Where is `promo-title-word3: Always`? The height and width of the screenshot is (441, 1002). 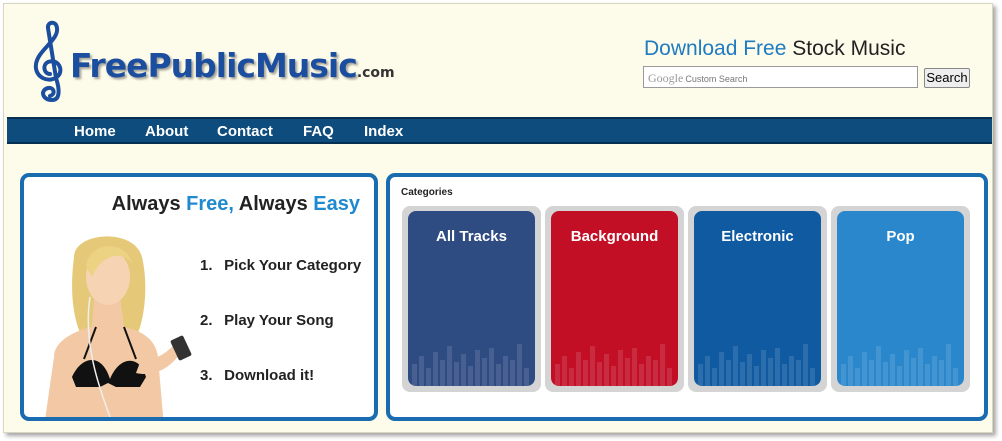
promo-title-word3: Always is located at coordinates (273, 204).